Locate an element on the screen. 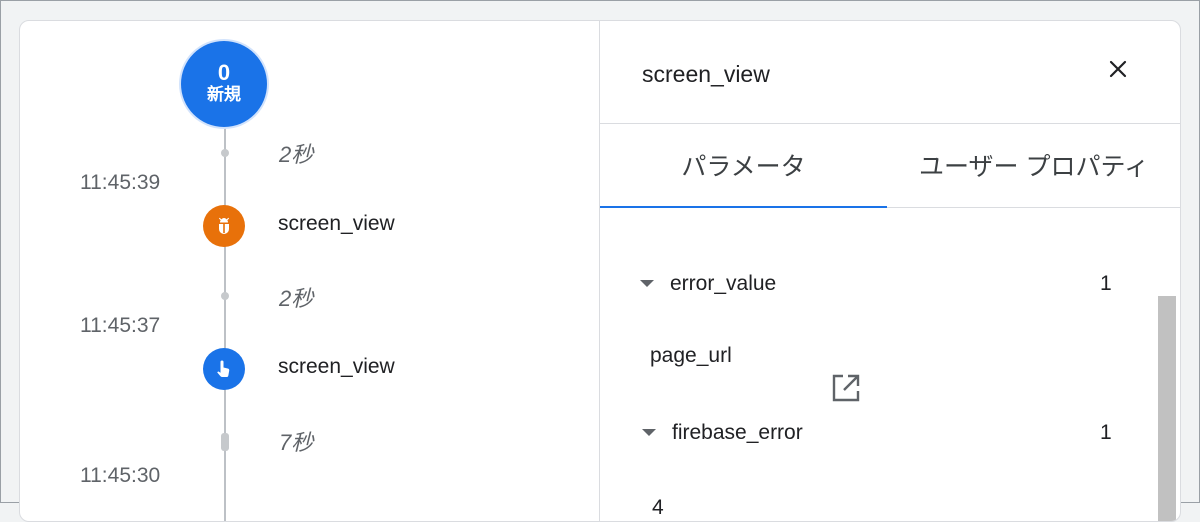 The image size is (1200, 522). close-button is located at coordinates (1118, 69).